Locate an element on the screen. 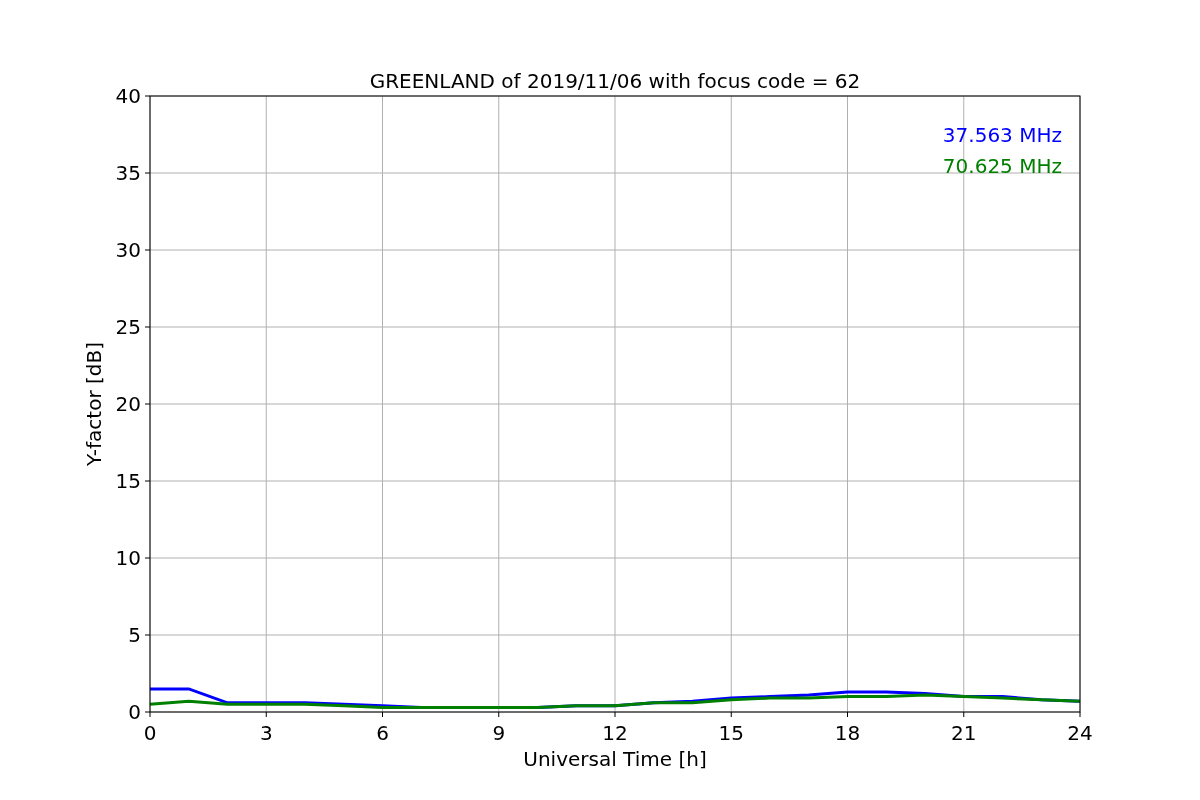 Image resolution: width=1200 pixels, height=800 pixels. tick-label: 35 is located at coordinates (128, 173).